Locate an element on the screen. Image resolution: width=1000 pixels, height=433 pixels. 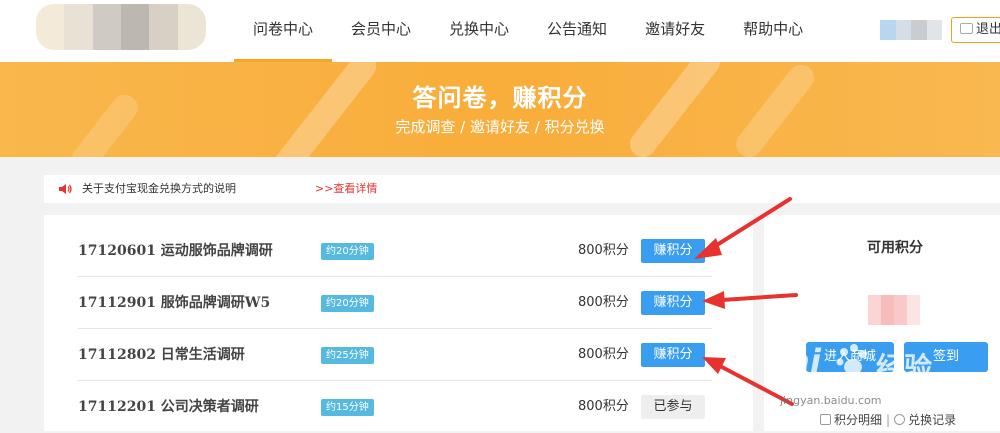
nav-invite-friends: 邀请好友 is located at coordinates (675, 31).